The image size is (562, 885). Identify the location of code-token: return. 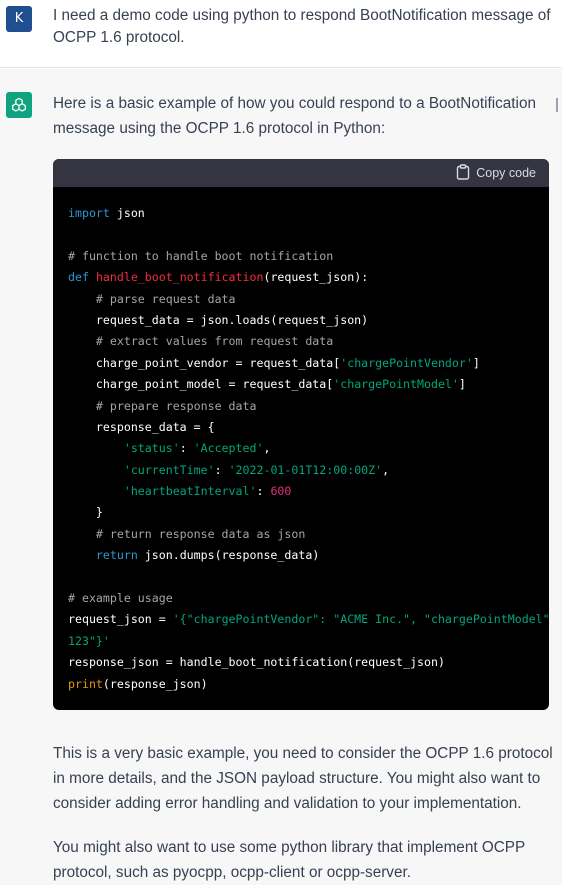
(116, 555).